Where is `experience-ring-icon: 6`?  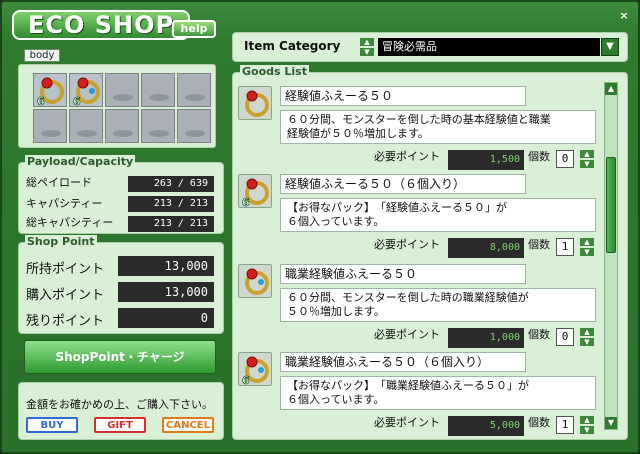 experience-ring-icon: 6 is located at coordinates (50, 92).